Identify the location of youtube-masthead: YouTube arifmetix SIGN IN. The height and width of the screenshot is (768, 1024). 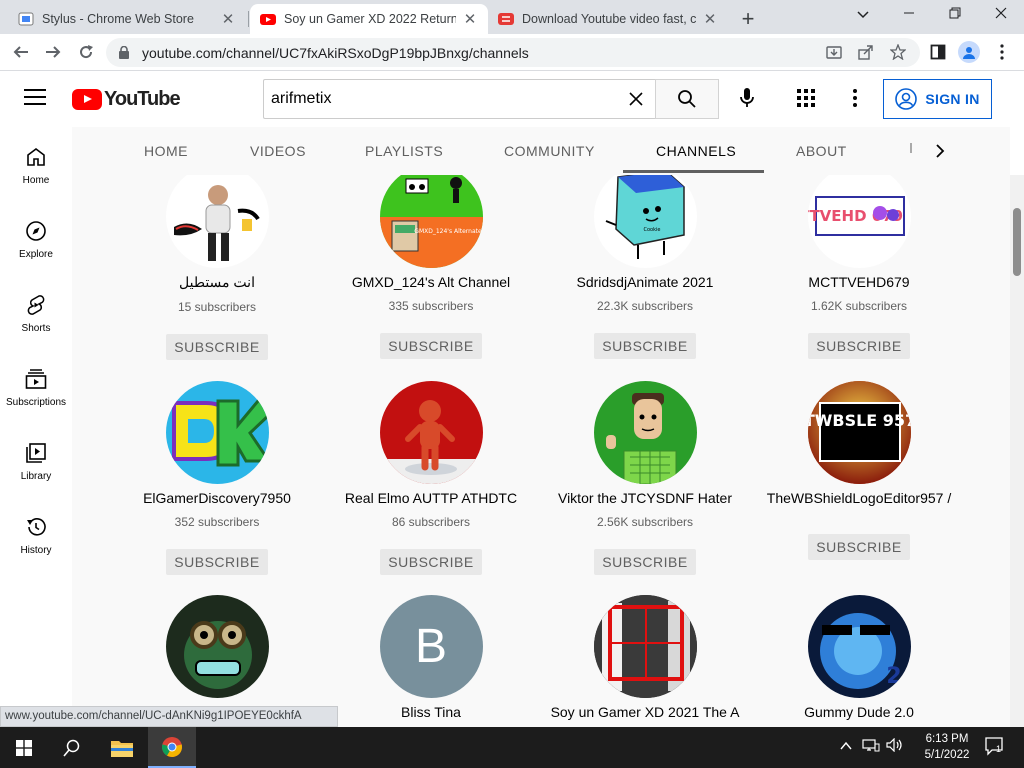
(512, 99).